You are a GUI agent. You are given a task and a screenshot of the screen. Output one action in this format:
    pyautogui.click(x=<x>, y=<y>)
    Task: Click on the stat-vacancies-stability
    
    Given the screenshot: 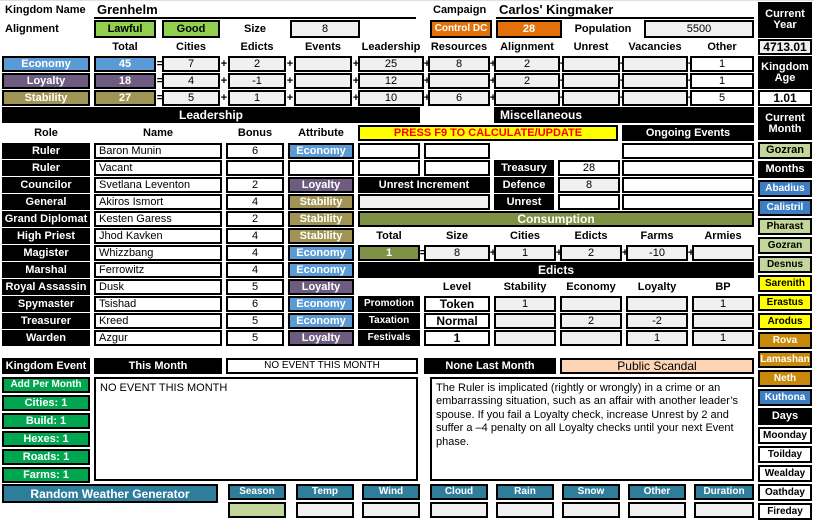 What is the action you would take?
    pyautogui.click(x=655, y=98)
    